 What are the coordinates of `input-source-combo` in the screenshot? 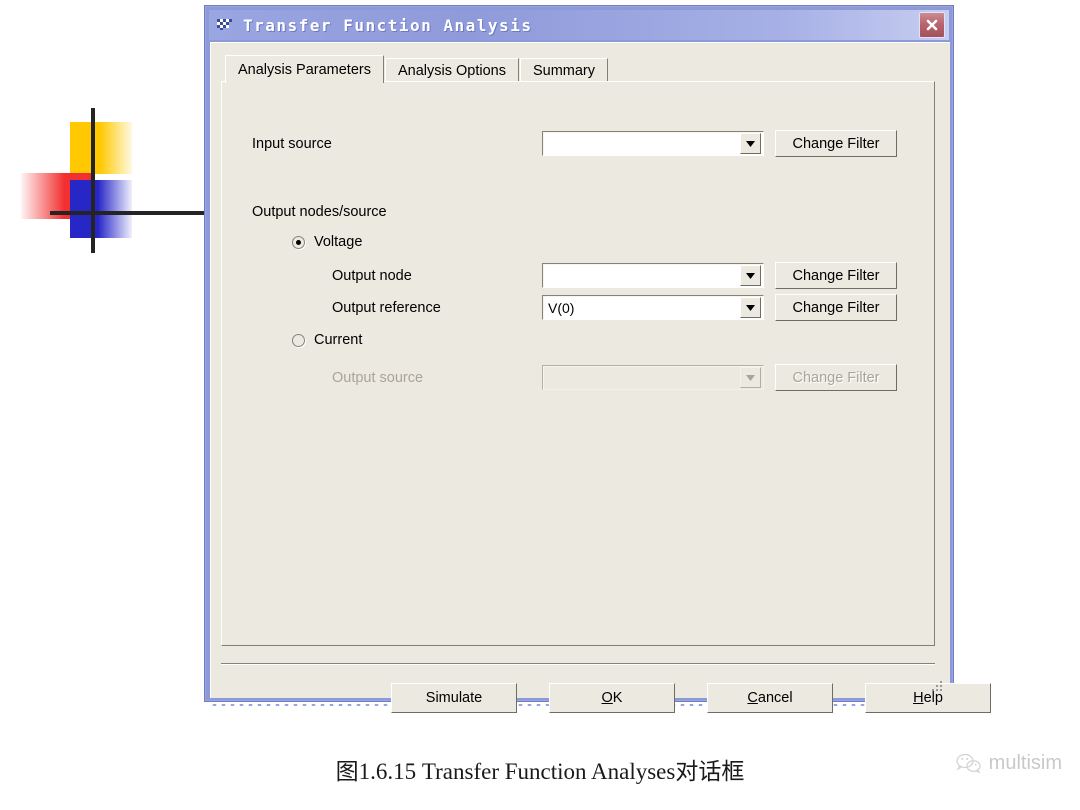 It's located at (653, 143).